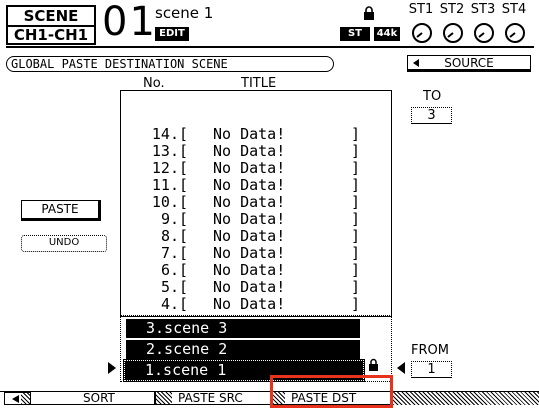 Image resolution: width=539 pixels, height=408 pixels. I want to click on scene-number: 4., so click(169, 304).